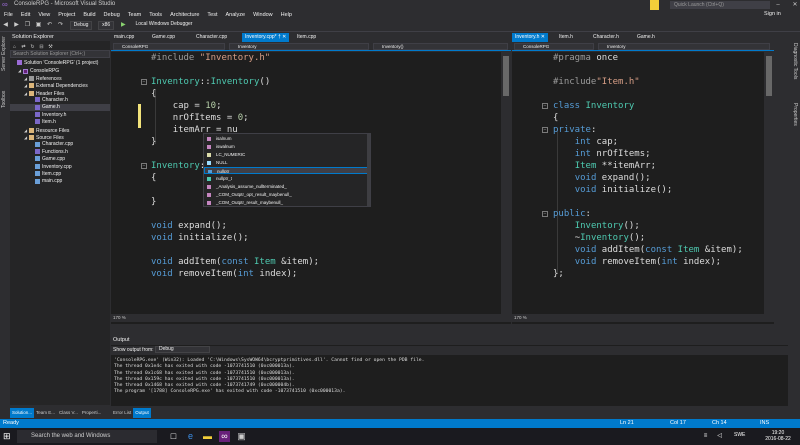 The height and width of the screenshot is (445, 800). Describe the element at coordinates (27, 25) in the screenshot. I see `new-file-icon: ❐` at that location.